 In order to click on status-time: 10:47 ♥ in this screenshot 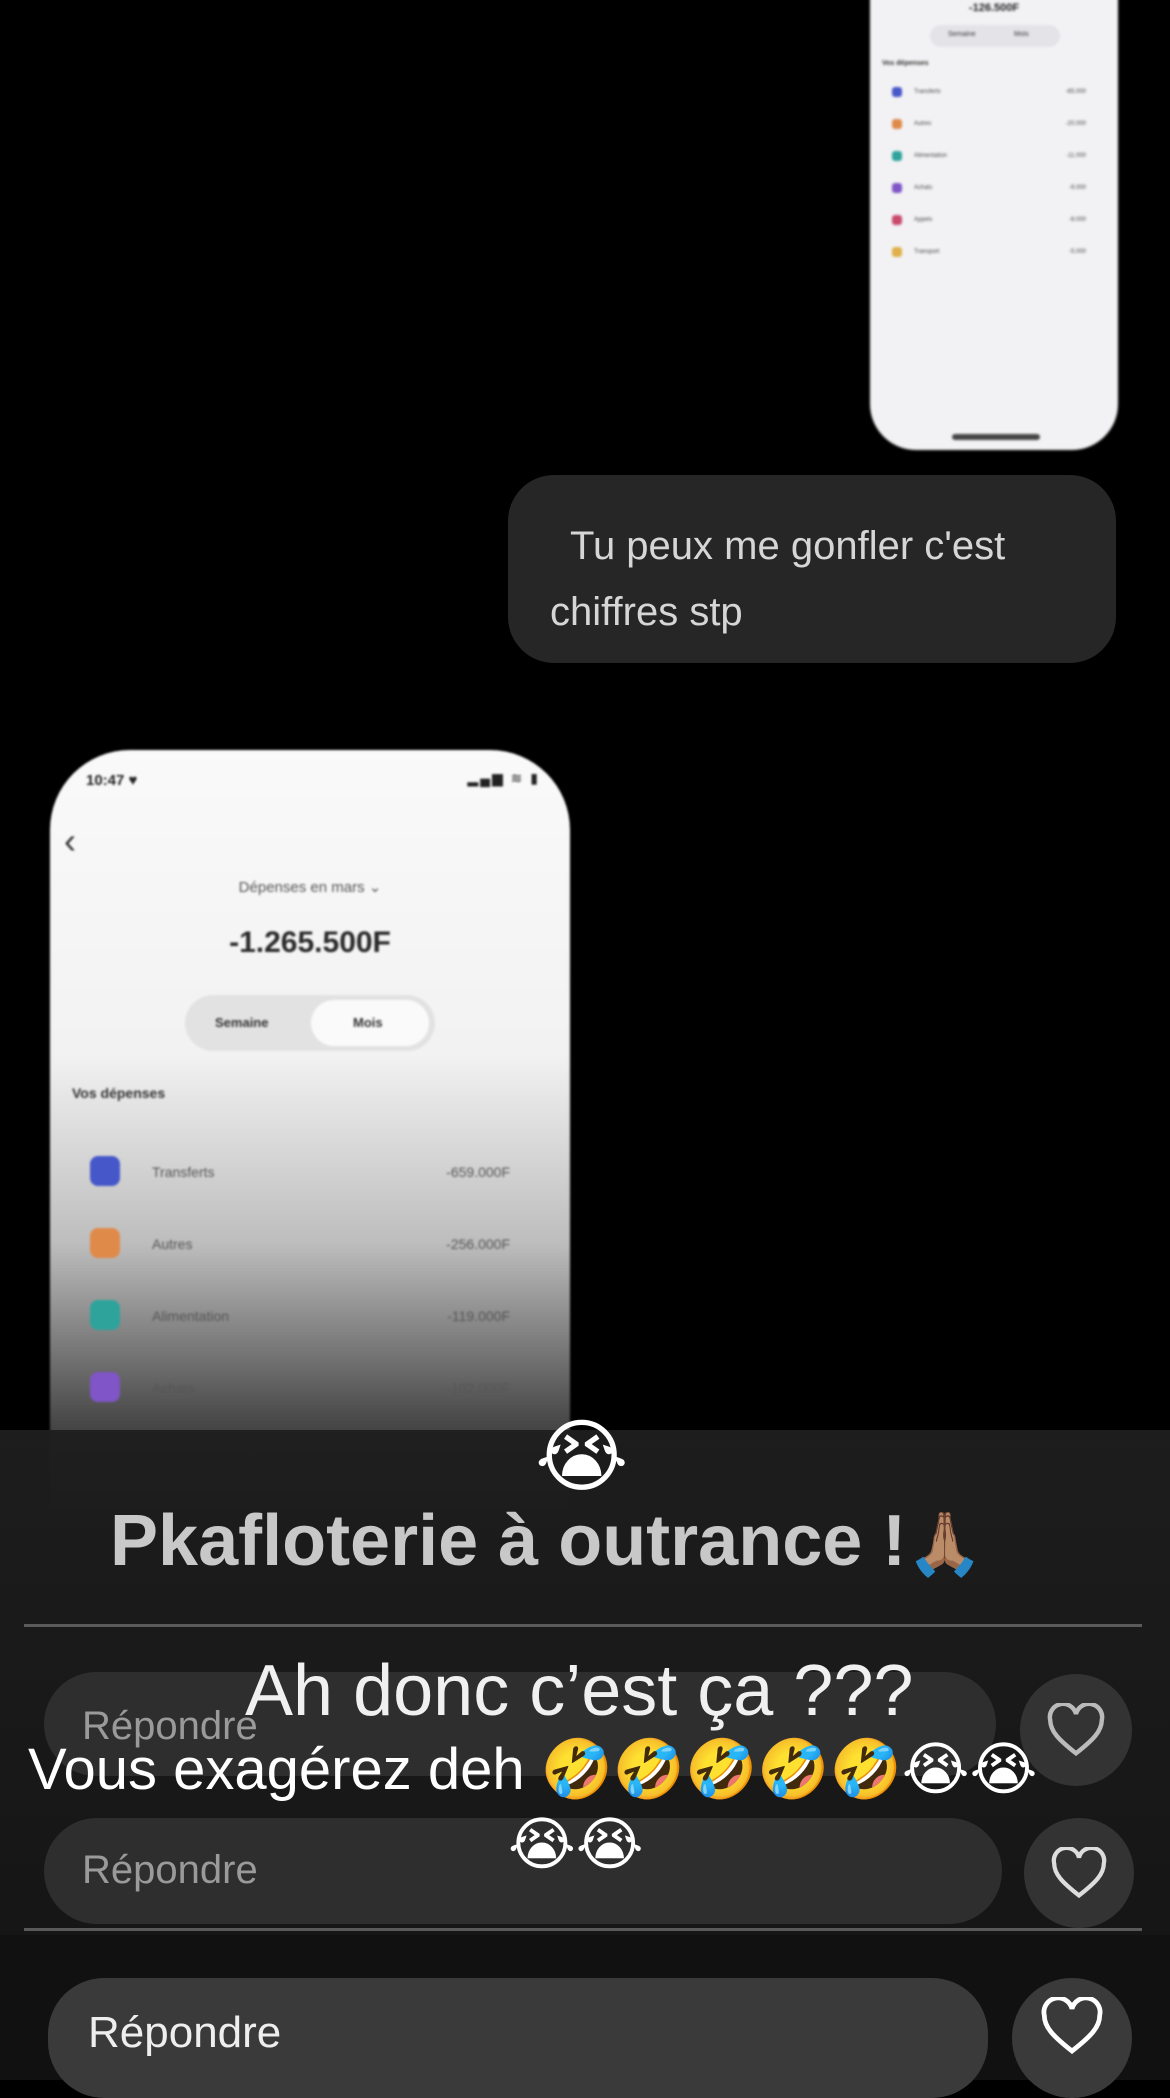, I will do `click(112, 780)`.